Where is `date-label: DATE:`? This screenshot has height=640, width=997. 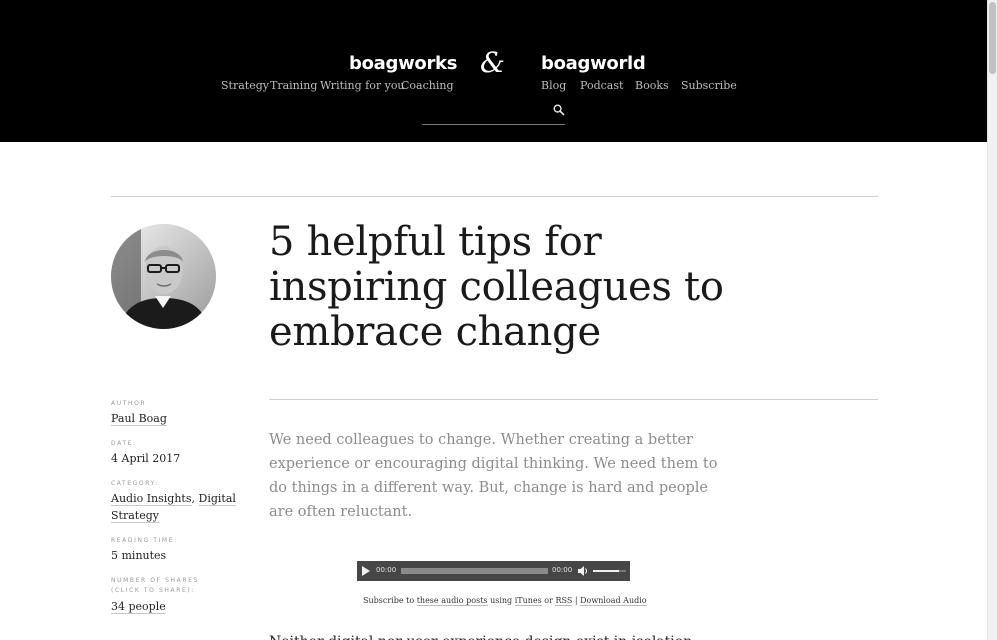 date-label: DATE: is located at coordinates (124, 443).